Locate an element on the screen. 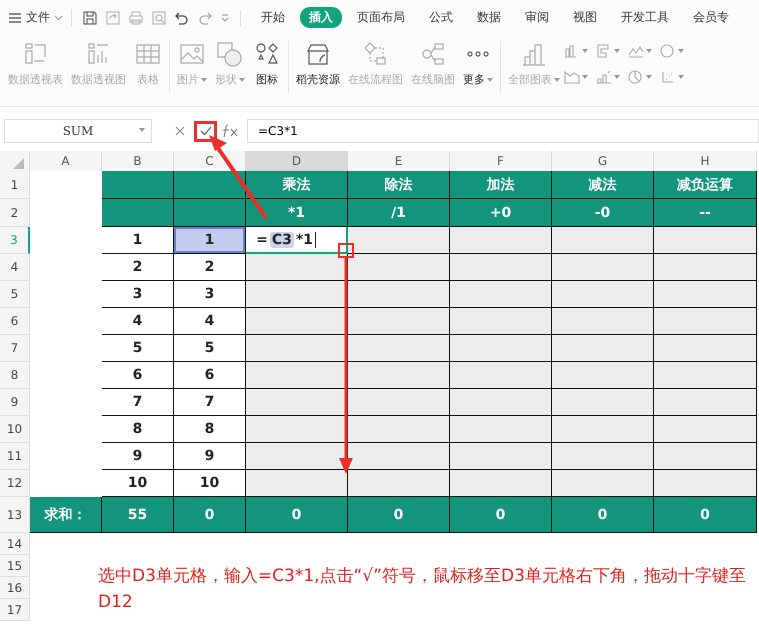 The image size is (759, 626). table-cell: /1 is located at coordinates (399, 213).